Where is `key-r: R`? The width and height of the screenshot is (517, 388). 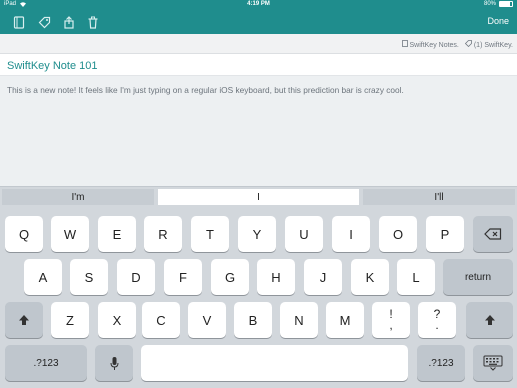
key-r: R is located at coordinates (163, 234).